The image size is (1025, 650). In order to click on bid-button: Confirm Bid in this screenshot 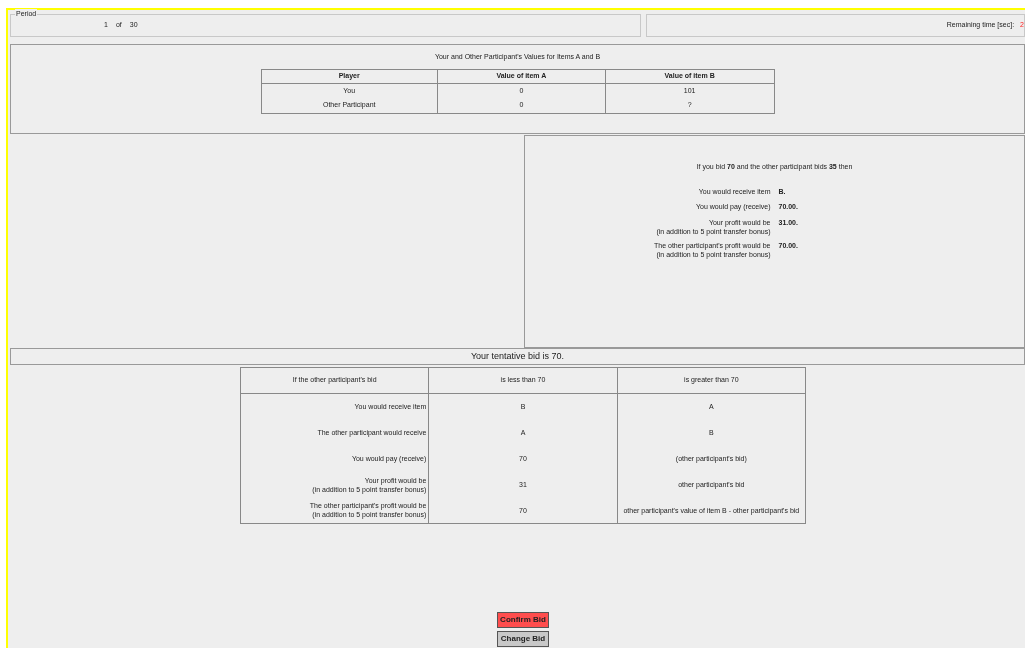, I will do `click(523, 620)`.